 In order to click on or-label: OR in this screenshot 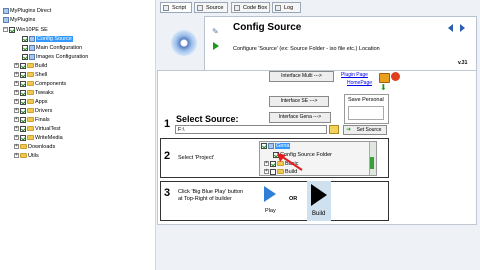, I will do `click(293, 199)`.